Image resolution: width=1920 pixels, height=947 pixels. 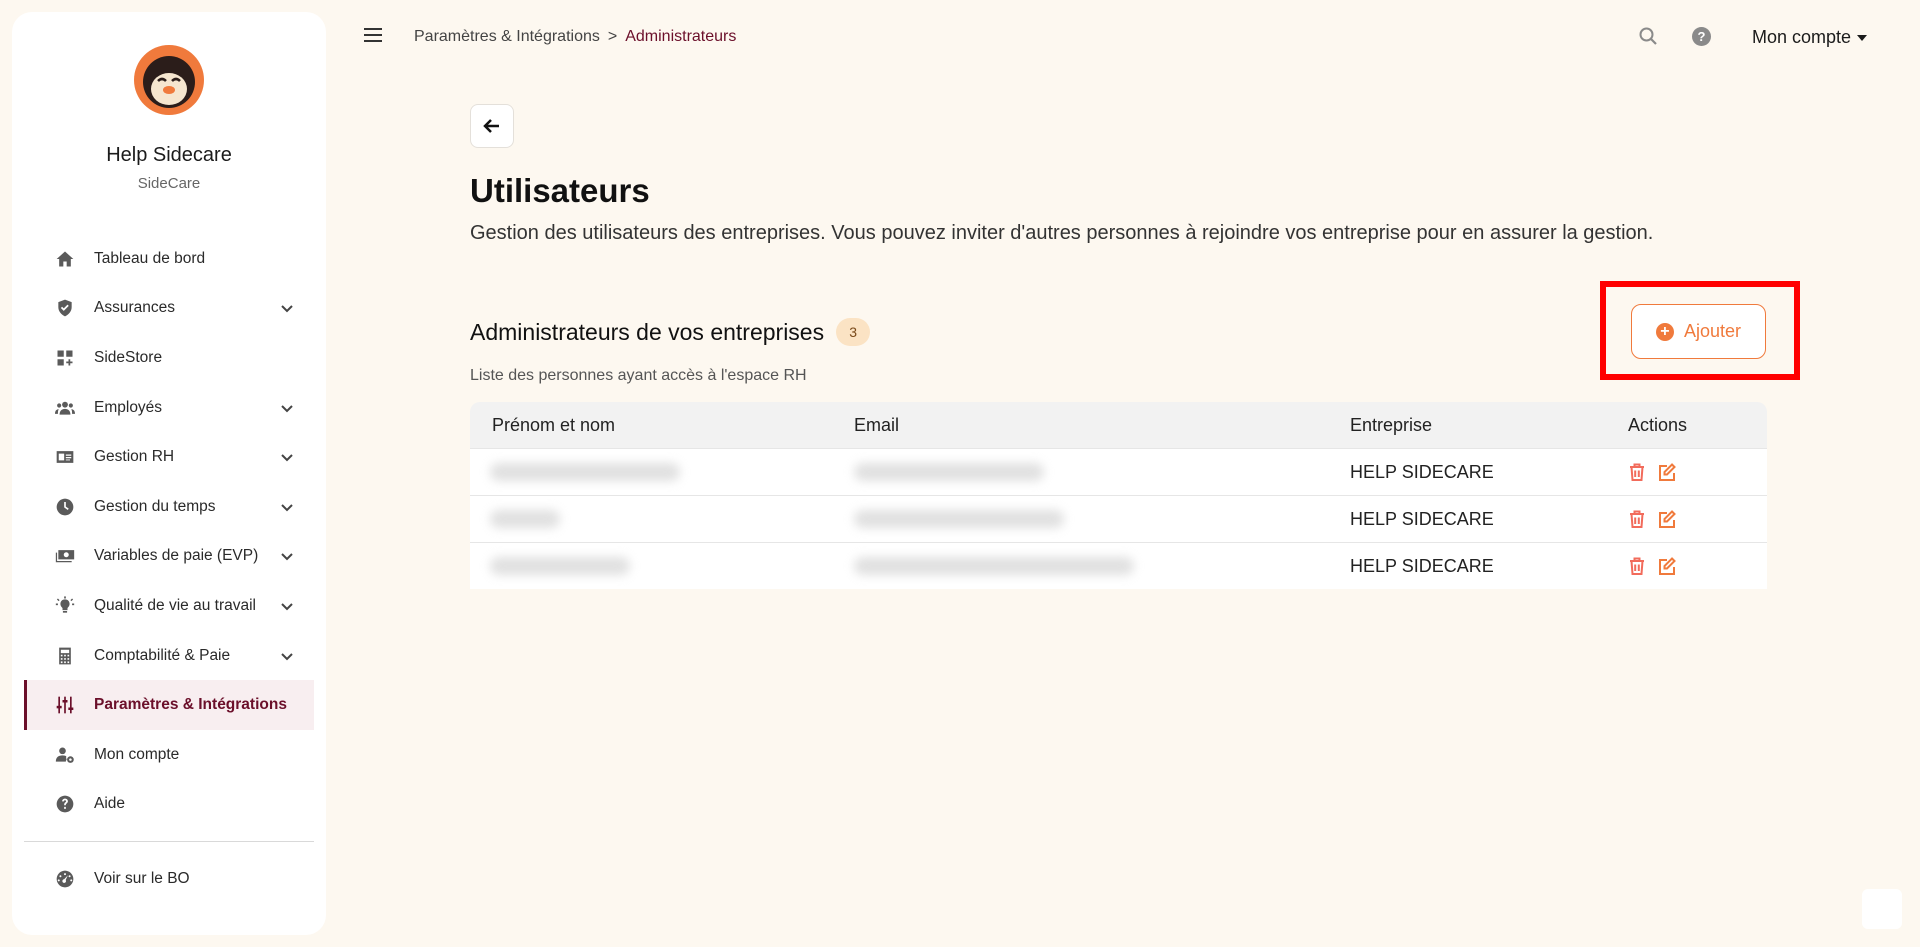 I want to click on chat-widget-button, so click(x=1882, y=909).